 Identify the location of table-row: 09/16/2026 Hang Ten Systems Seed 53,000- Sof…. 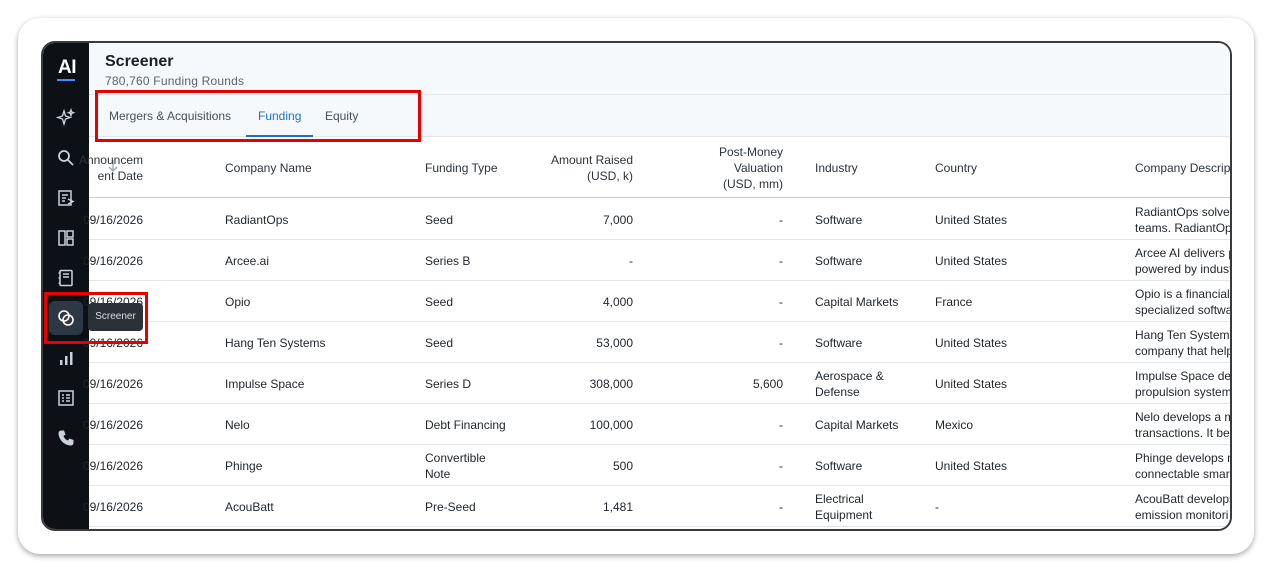
(657, 342).